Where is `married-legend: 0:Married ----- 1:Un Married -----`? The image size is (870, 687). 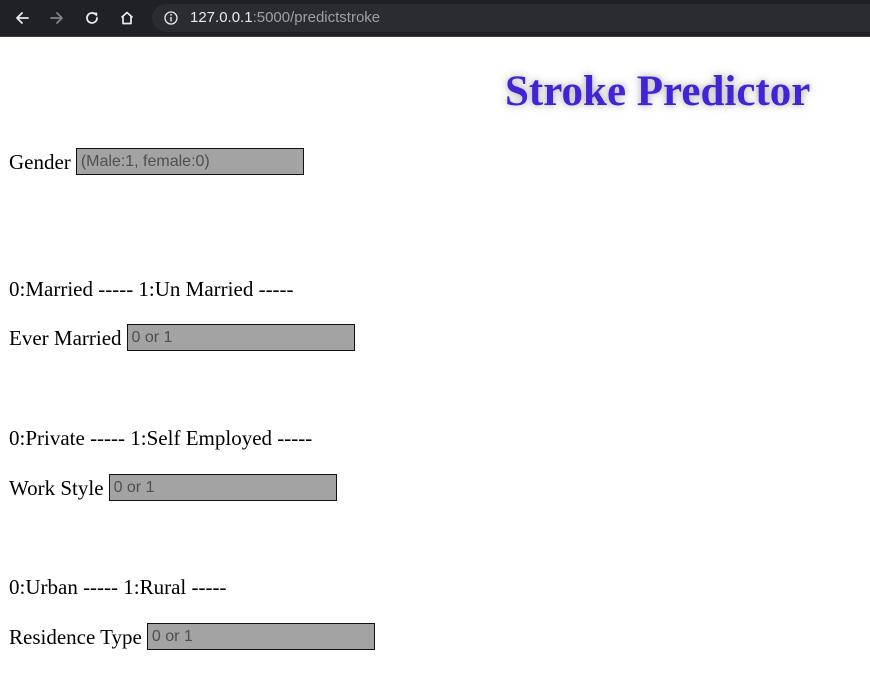 married-legend: 0:Married ----- 1:Un Married ----- is located at coordinates (151, 289).